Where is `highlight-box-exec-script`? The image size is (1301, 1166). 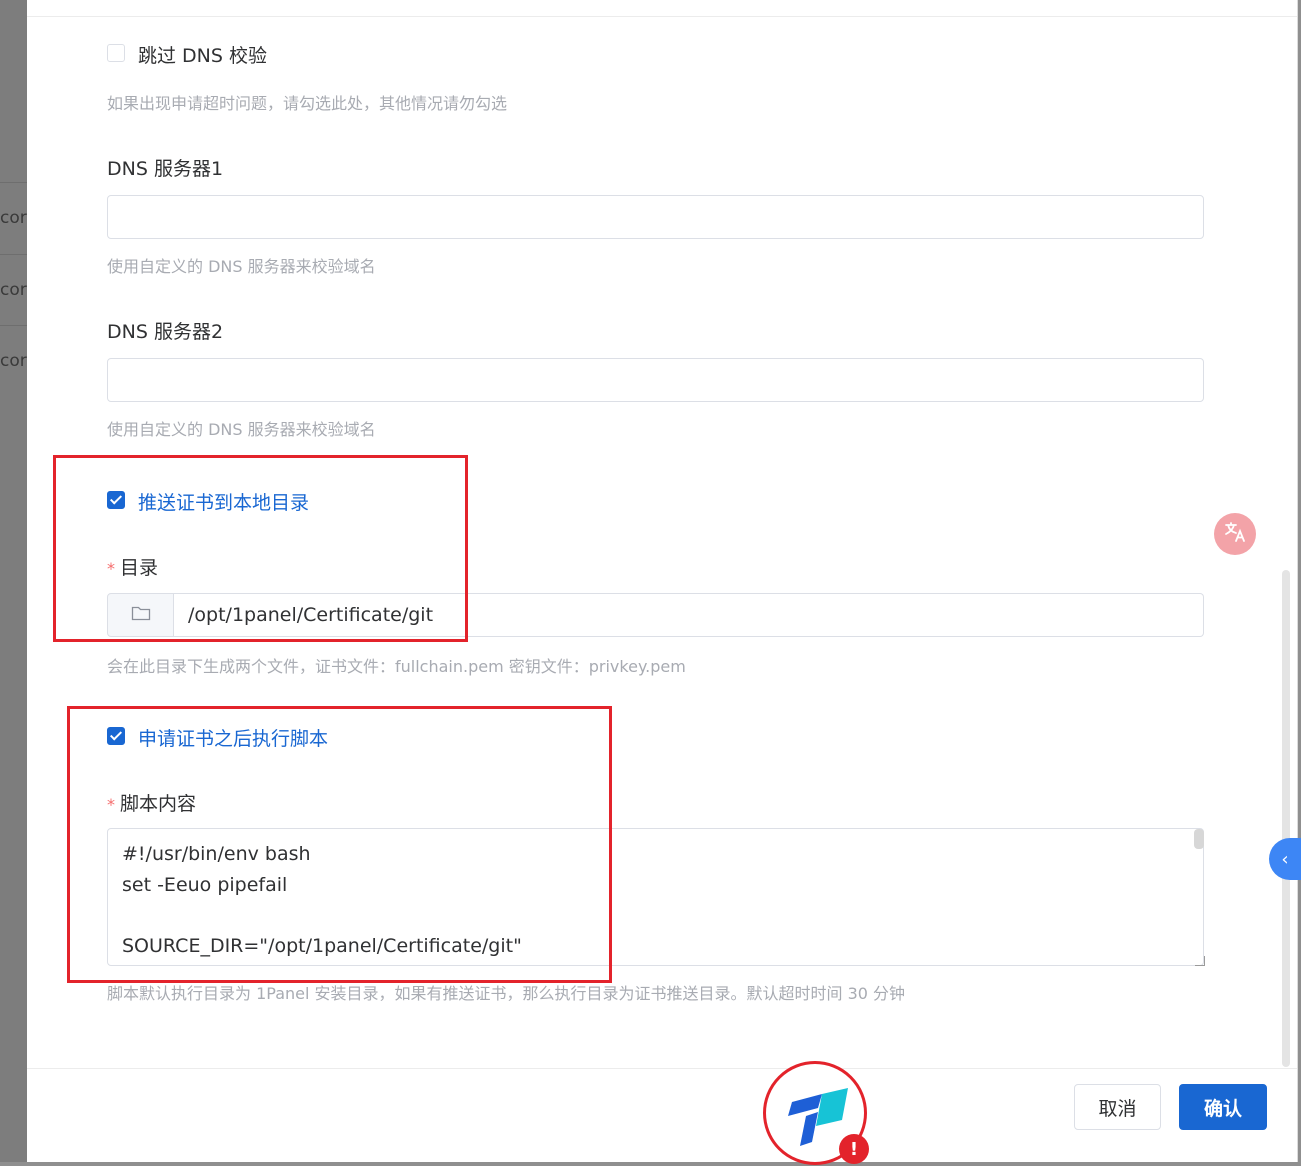
highlight-box-exec-script is located at coordinates (339, 844).